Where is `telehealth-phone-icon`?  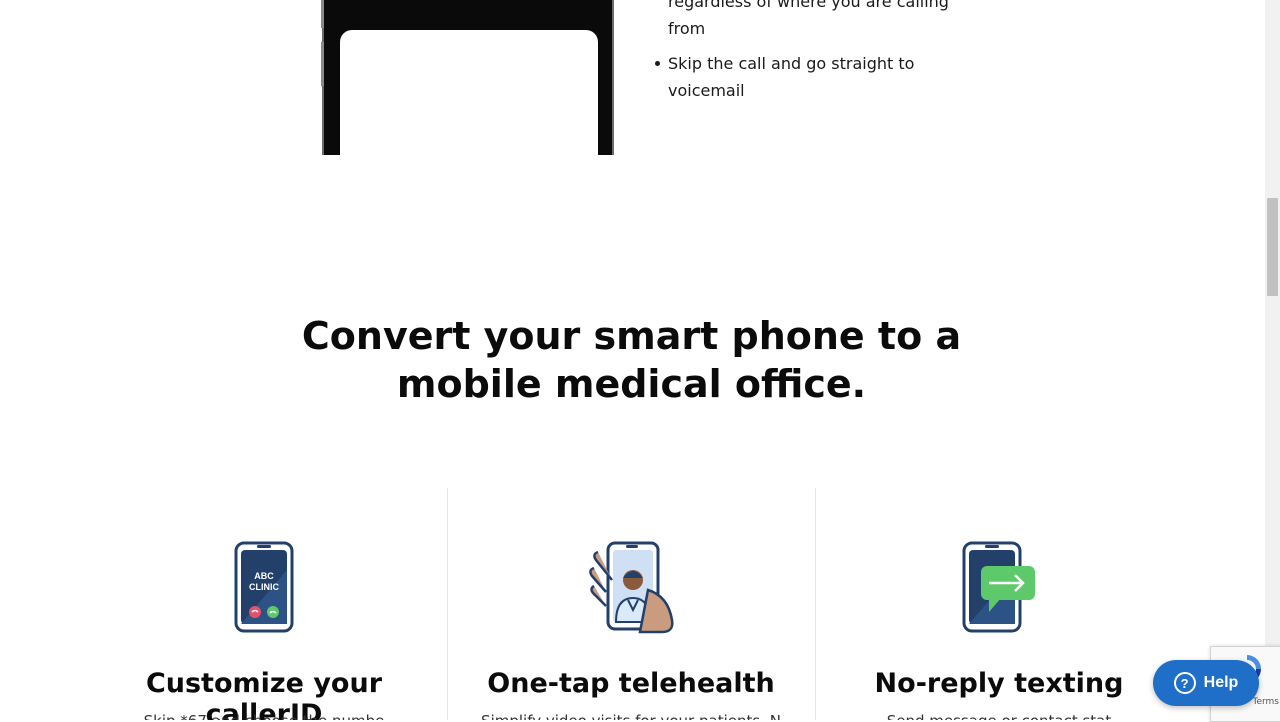 telehealth-phone-icon is located at coordinates (631, 587).